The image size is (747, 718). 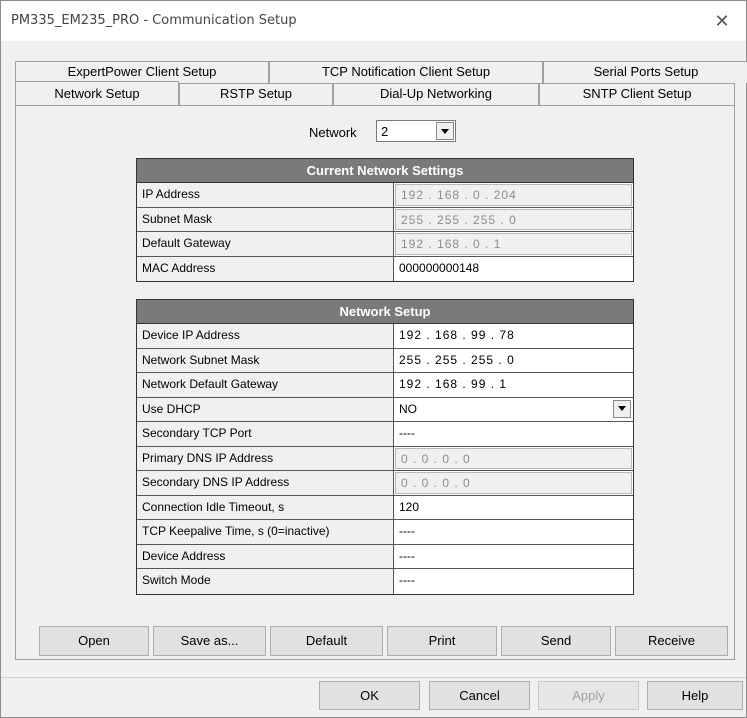 I want to click on grid-row-primary-dns: Primary DNS IP Address 0 . 0 . 0 . 0, so click(x=385, y=458).